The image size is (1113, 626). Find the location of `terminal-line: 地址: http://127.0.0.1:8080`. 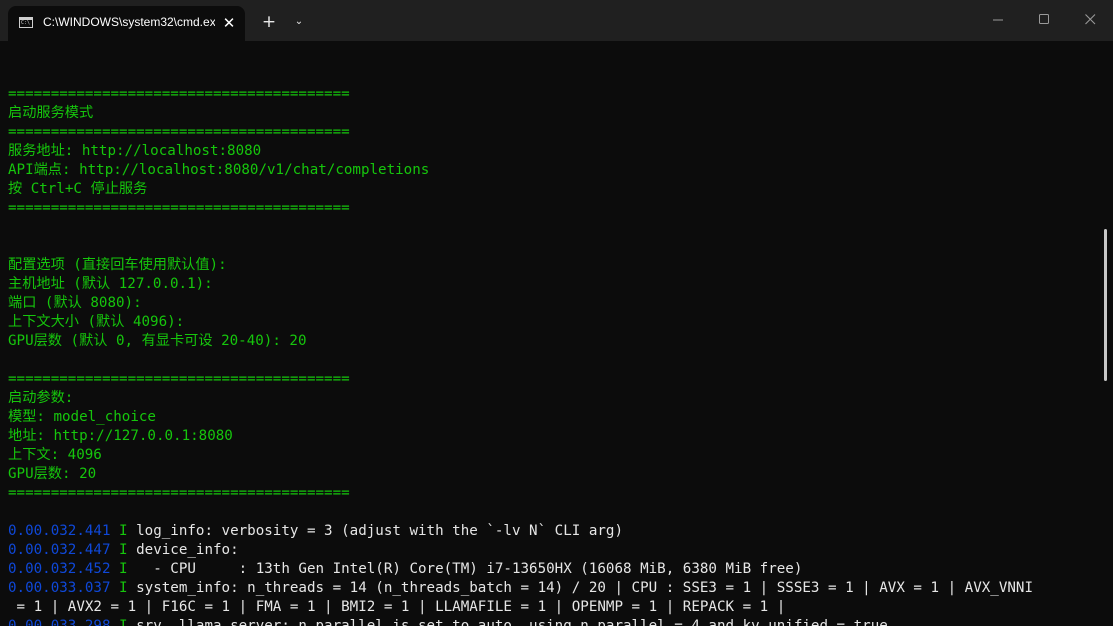

terminal-line: 地址: http://127.0.0.1:8080 is located at coordinates (120, 436).